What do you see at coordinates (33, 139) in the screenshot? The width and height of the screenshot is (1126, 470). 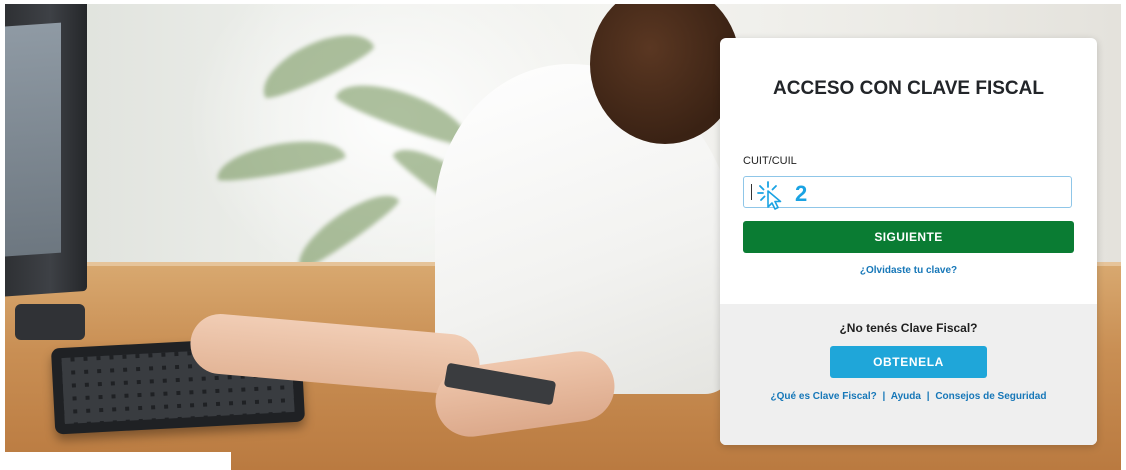 I see `monitor-screen` at bounding box center [33, 139].